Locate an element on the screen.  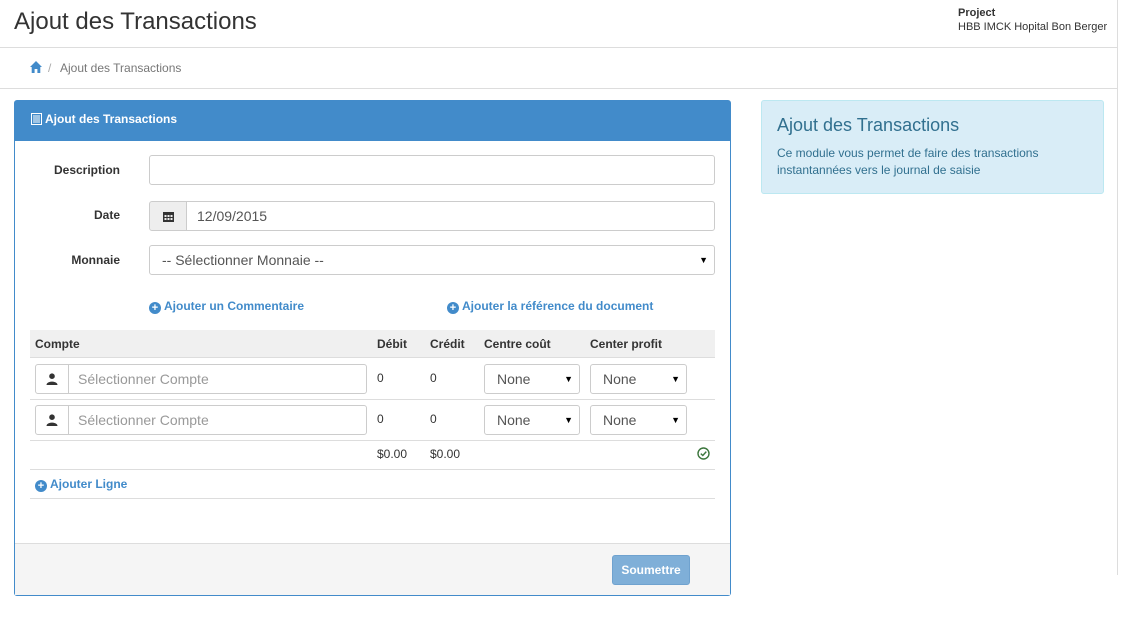
col-centre-cout: Centre coût is located at coordinates (517, 344).